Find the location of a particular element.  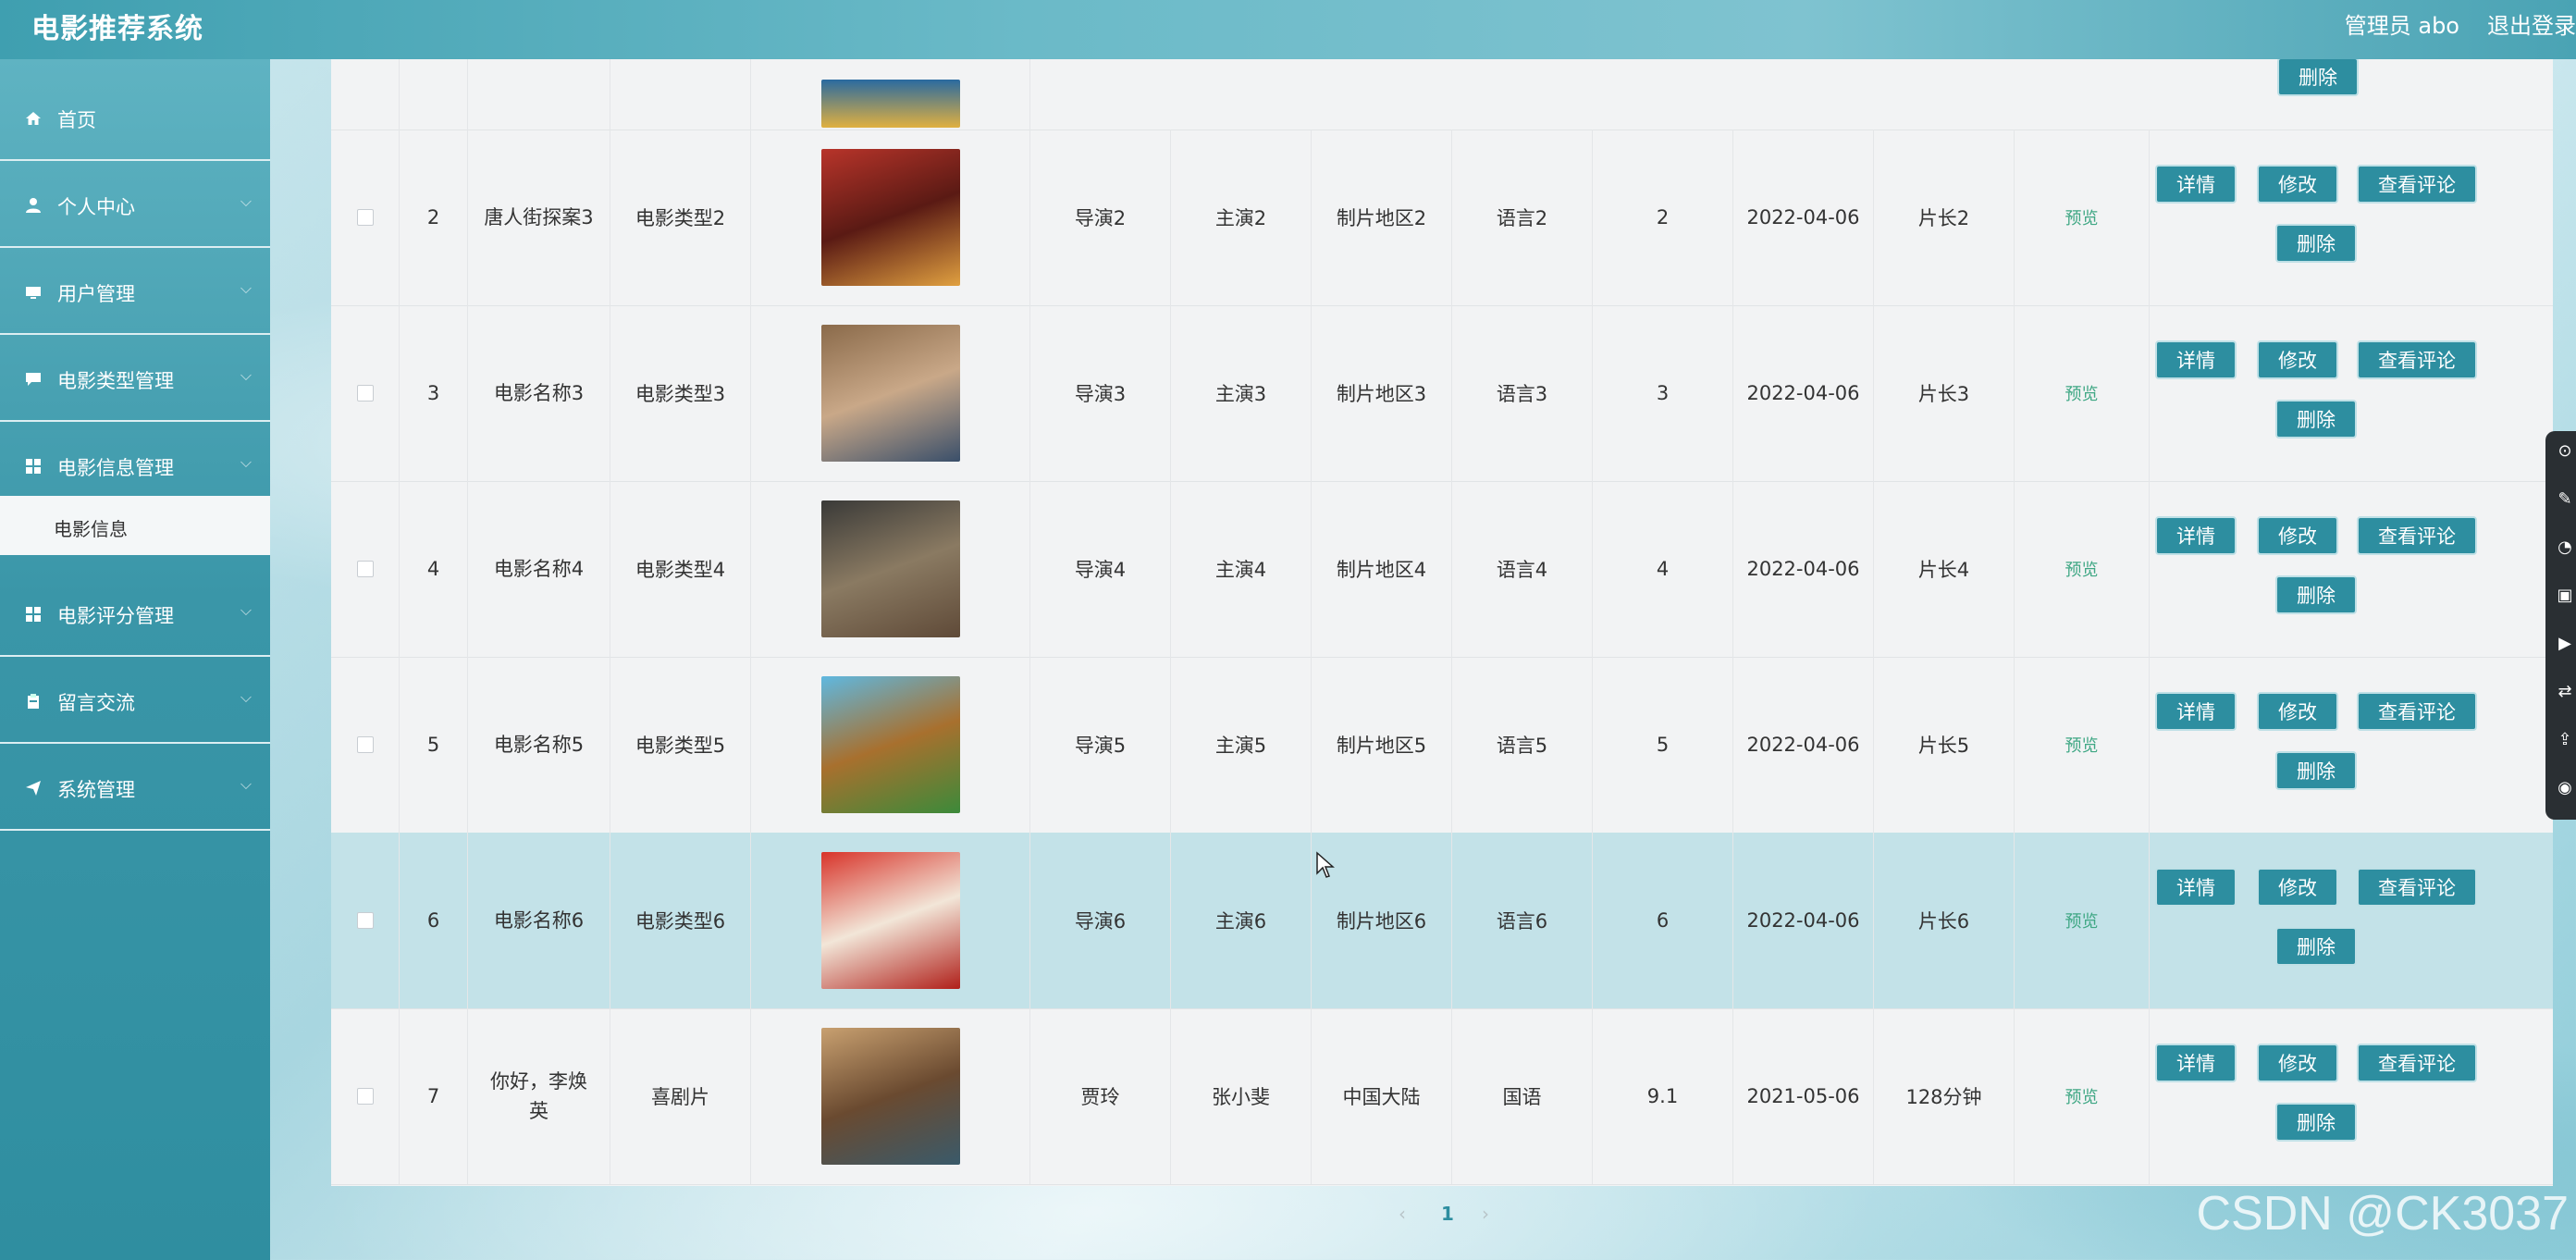

index-cell: 2 is located at coordinates (434, 217).